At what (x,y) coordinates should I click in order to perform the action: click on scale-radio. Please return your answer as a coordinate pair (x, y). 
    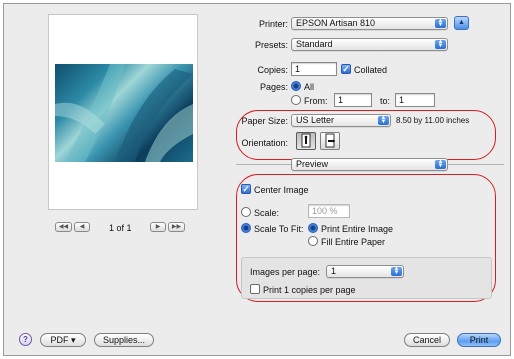
    Looking at the image, I should click on (246, 212).